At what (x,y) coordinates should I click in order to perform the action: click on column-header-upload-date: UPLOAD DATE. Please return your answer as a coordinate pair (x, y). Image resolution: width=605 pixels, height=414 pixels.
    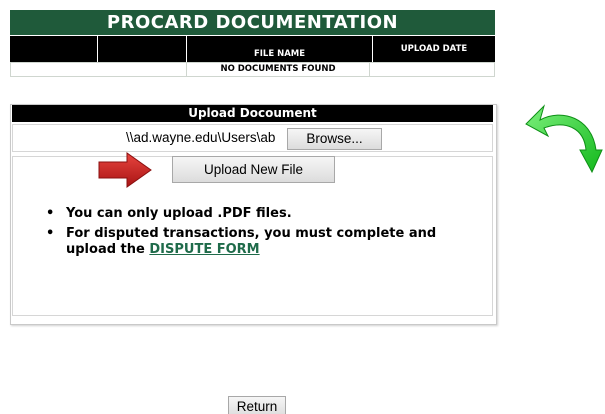
    Looking at the image, I should click on (434, 49).